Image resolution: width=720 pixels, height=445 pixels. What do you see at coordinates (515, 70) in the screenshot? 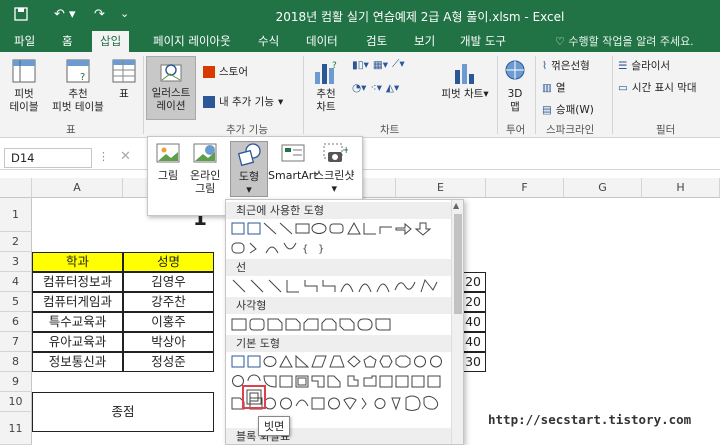
I see `globe-icon` at bounding box center [515, 70].